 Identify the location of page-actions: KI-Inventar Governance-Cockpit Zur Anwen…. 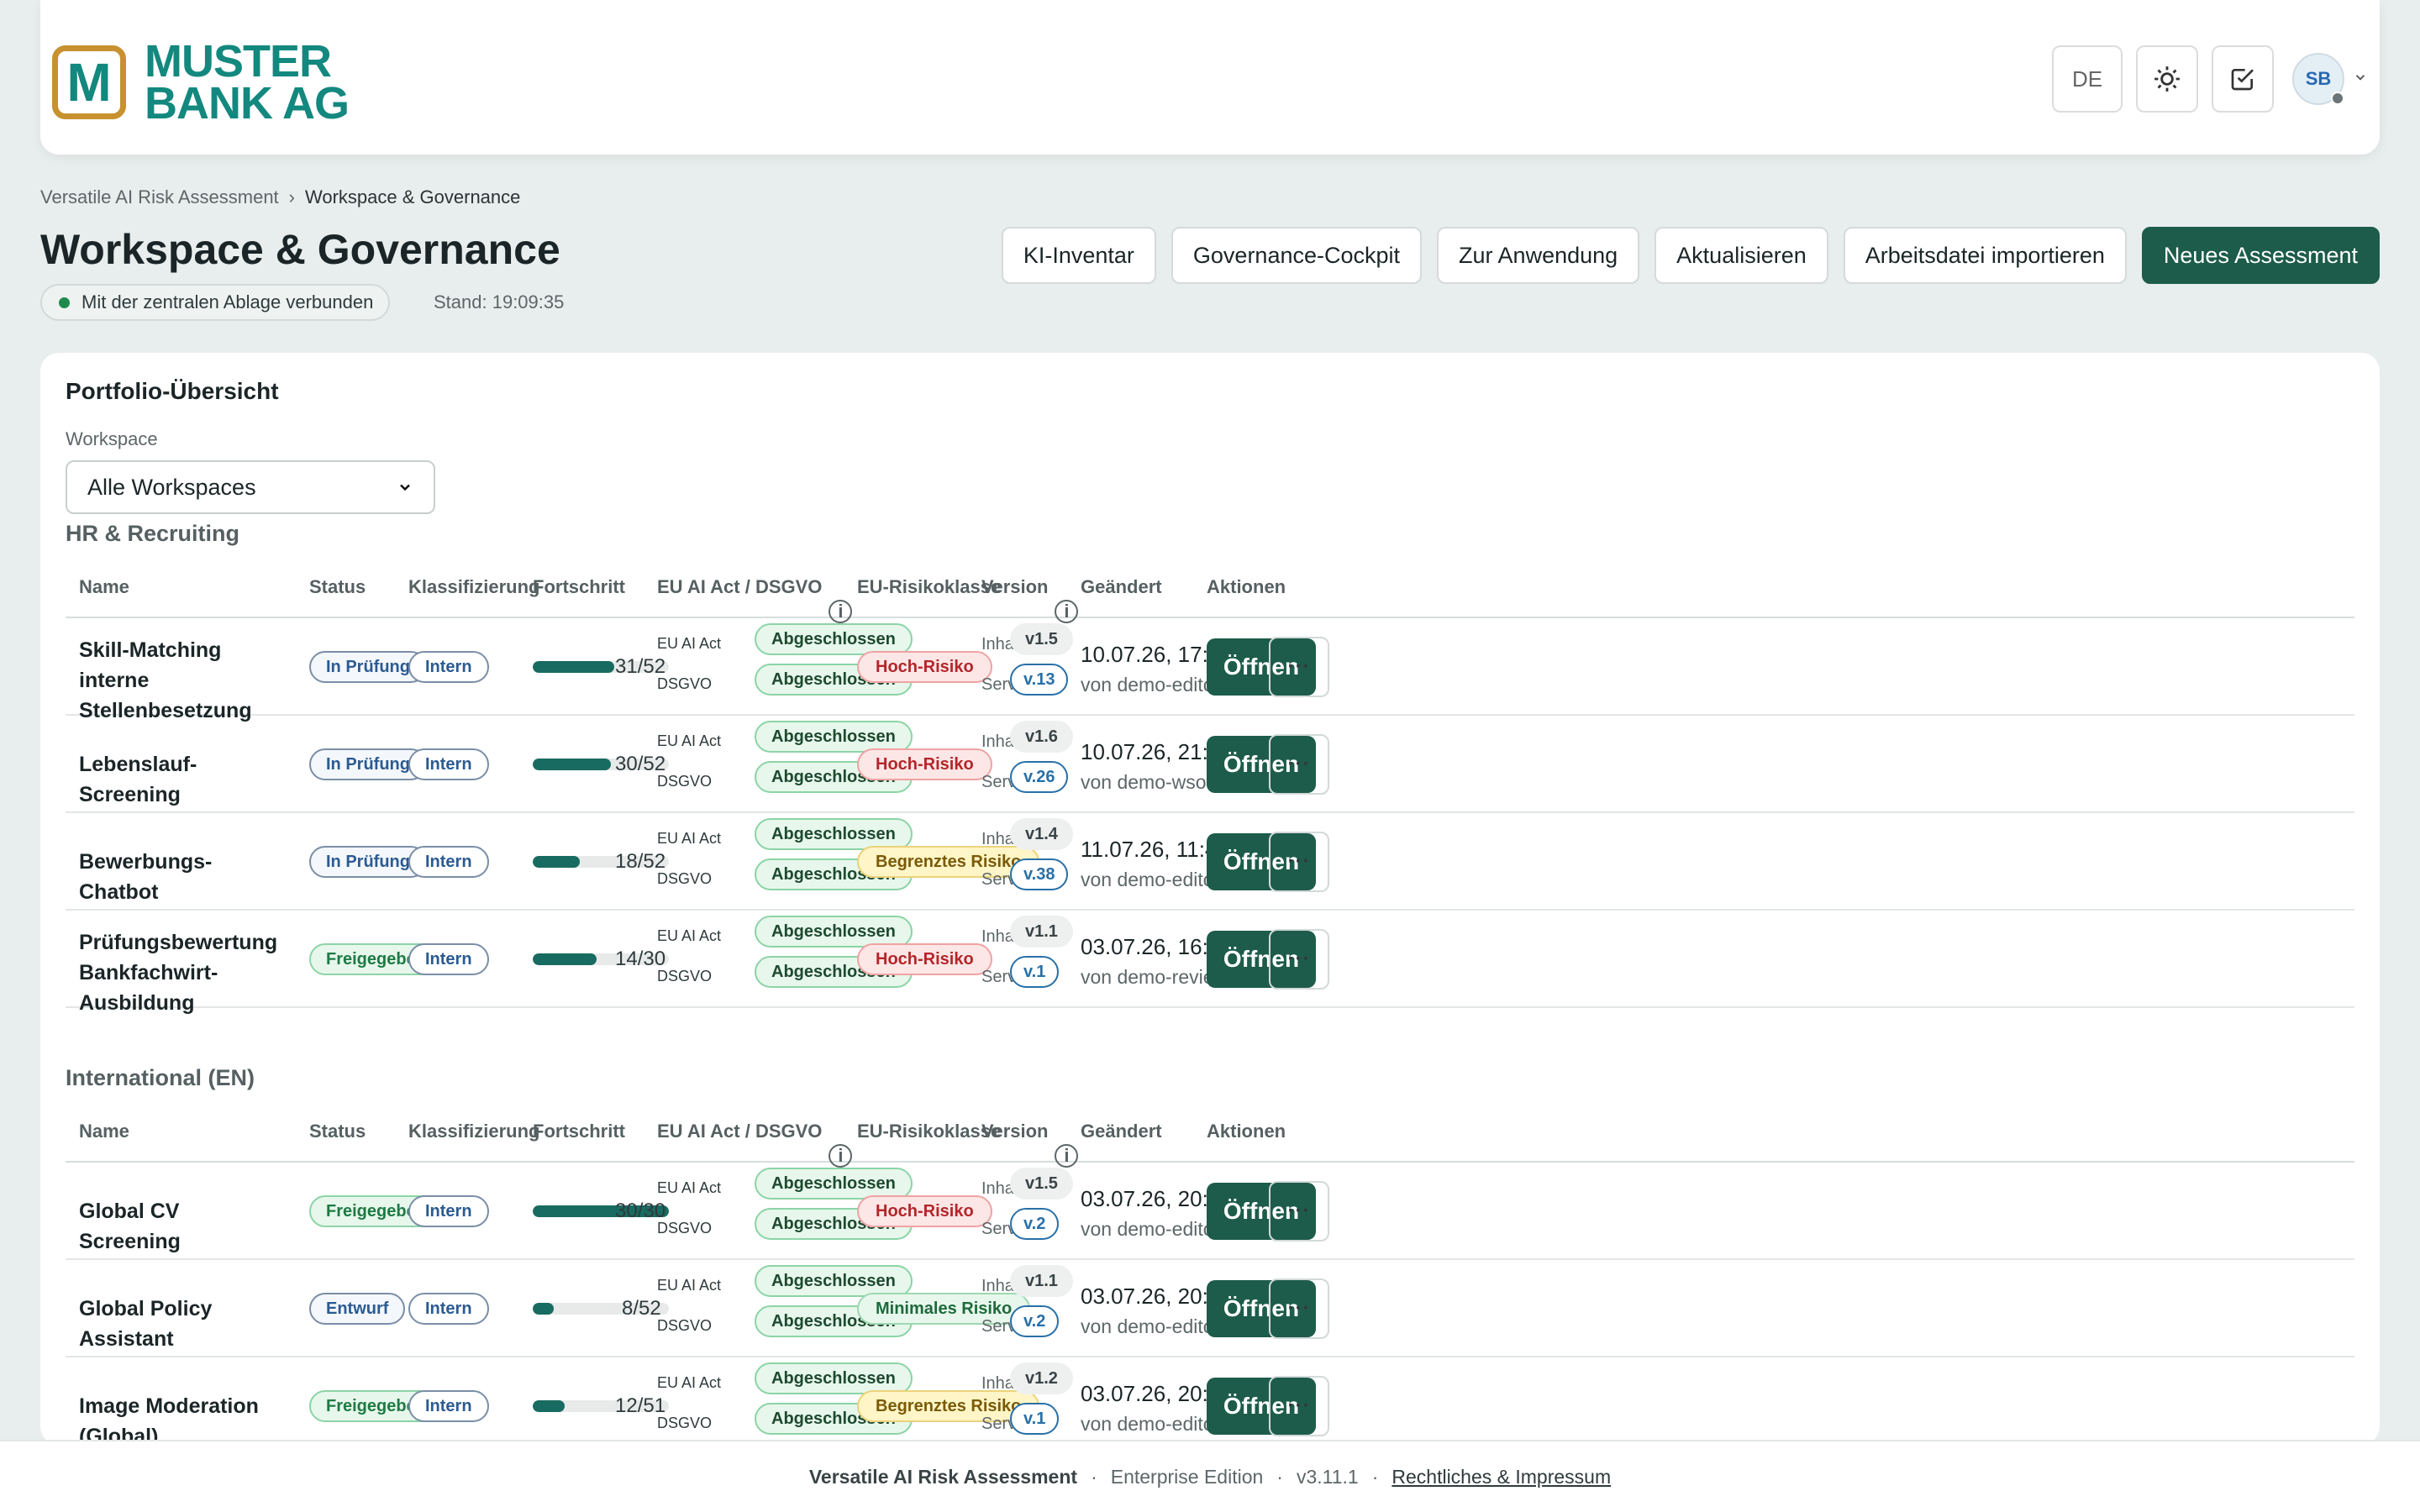
(1683, 255).